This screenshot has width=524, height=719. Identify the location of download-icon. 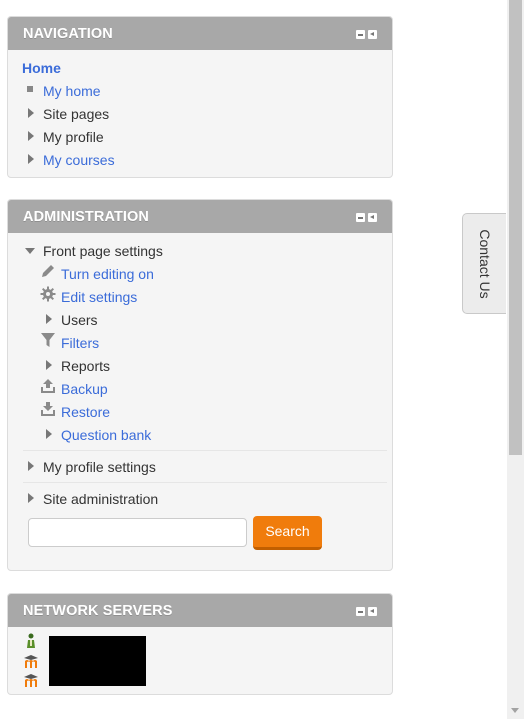
(48, 409).